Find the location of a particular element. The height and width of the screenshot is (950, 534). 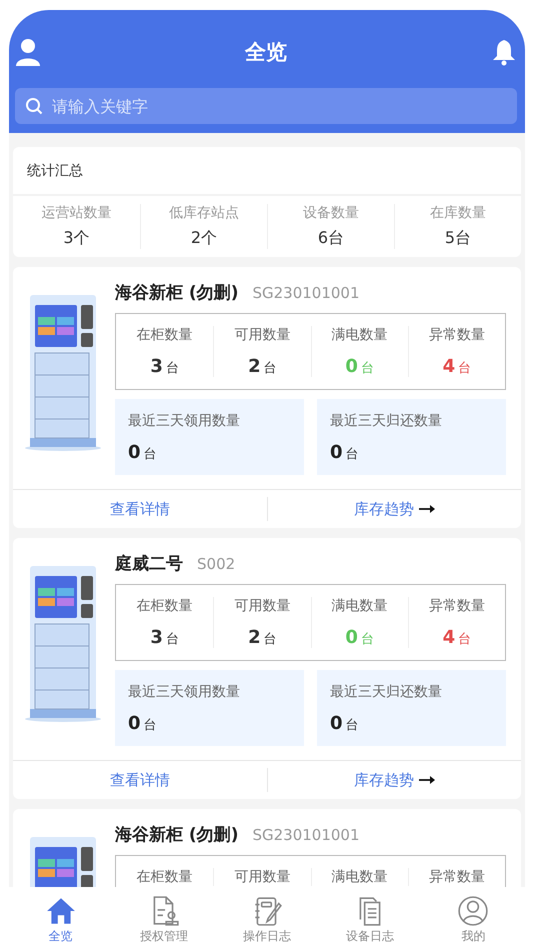

cabinet-name: 庭威二号 is located at coordinates (149, 564).